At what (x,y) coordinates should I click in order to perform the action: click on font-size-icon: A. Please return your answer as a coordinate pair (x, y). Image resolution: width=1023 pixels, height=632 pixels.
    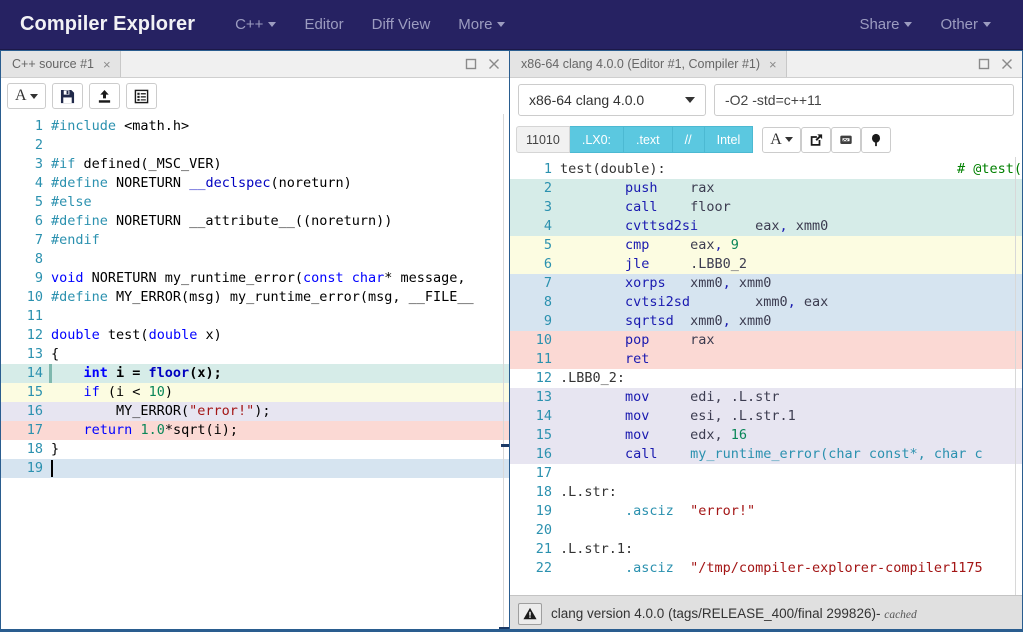
    Looking at the image, I should click on (776, 139).